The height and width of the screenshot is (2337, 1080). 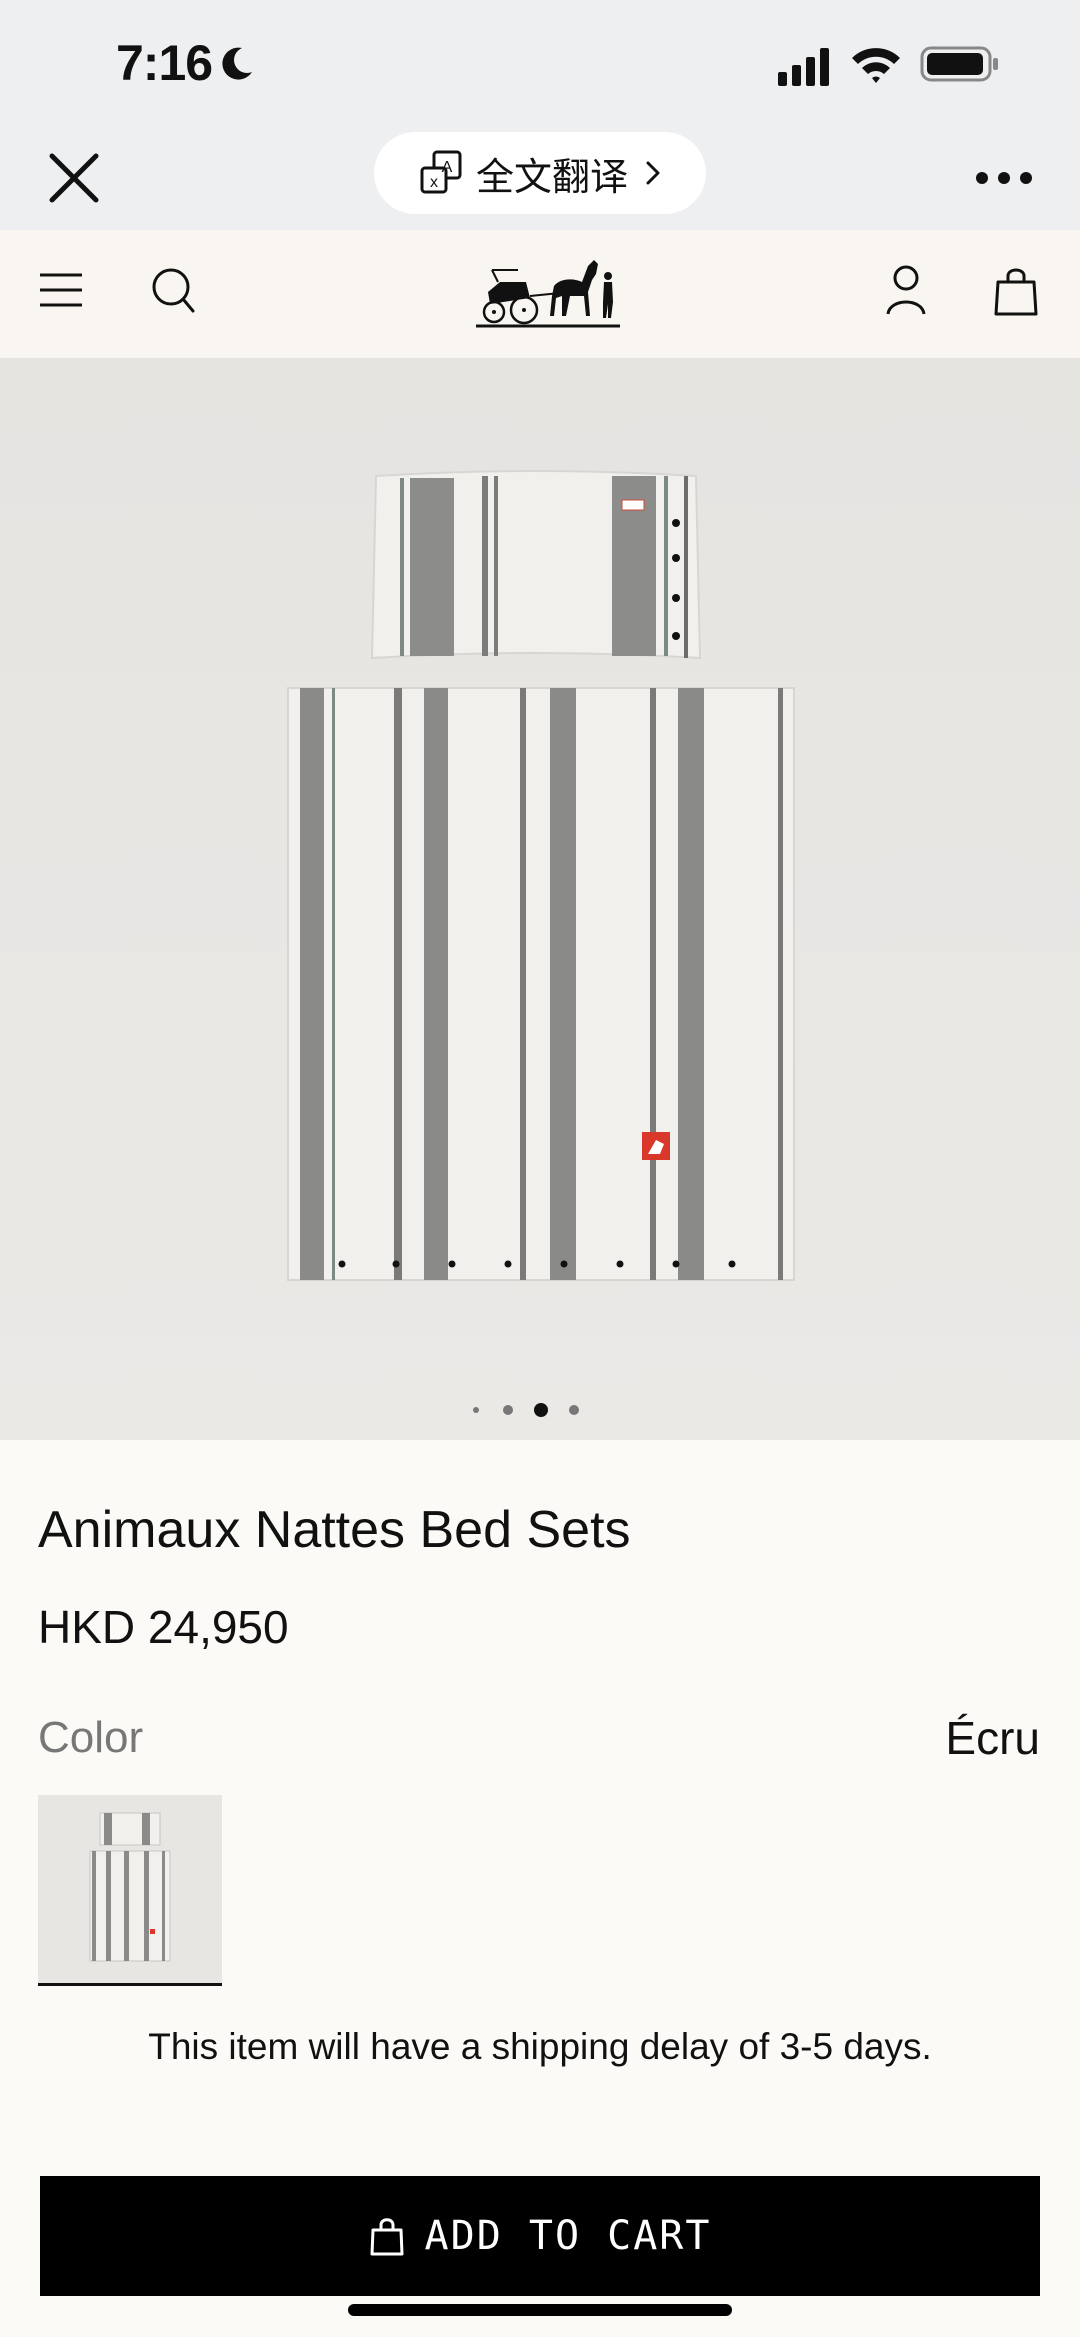 What do you see at coordinates (441, 172) in the screenshot?
I see `translate-icon: A x` at bounding box center [441, 172].